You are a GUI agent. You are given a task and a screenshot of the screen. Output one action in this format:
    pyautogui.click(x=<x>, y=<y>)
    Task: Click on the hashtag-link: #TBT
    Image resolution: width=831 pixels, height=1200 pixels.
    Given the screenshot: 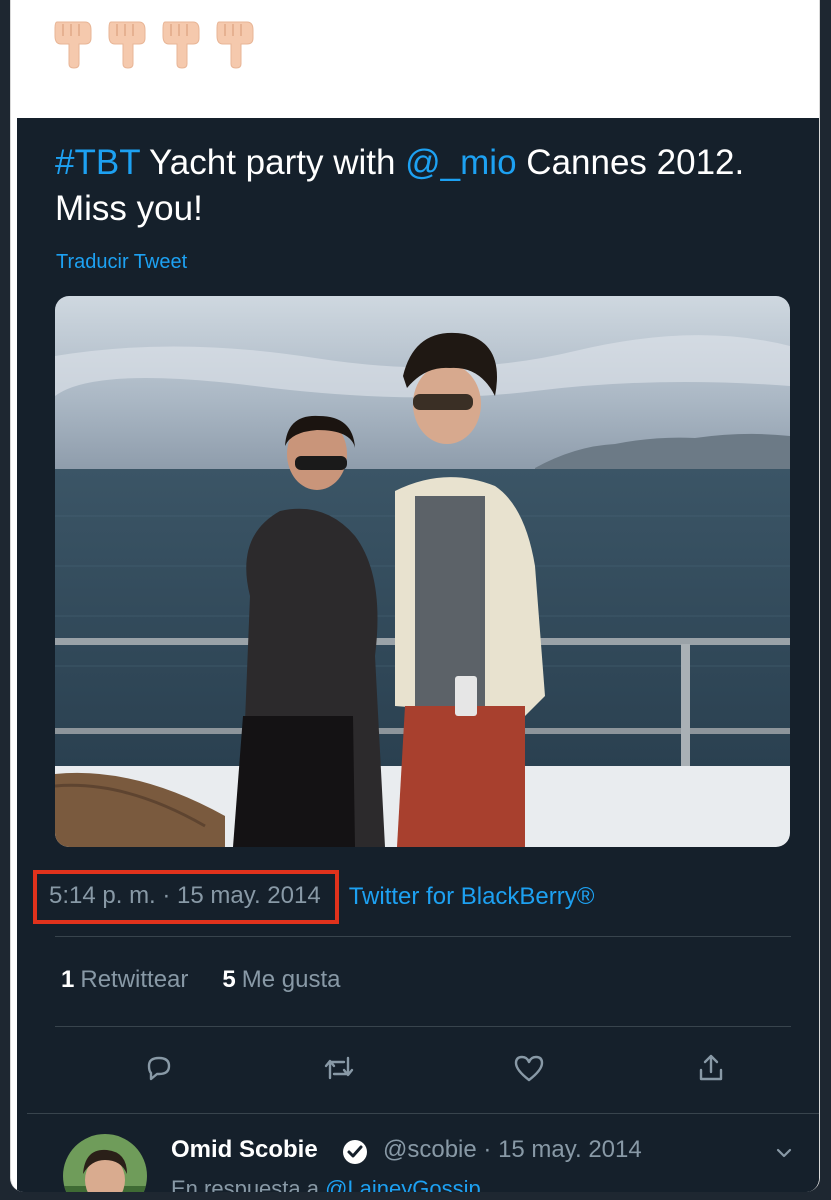 What is the action you would take?
    pyautogui.click(x=97, y=162)
    